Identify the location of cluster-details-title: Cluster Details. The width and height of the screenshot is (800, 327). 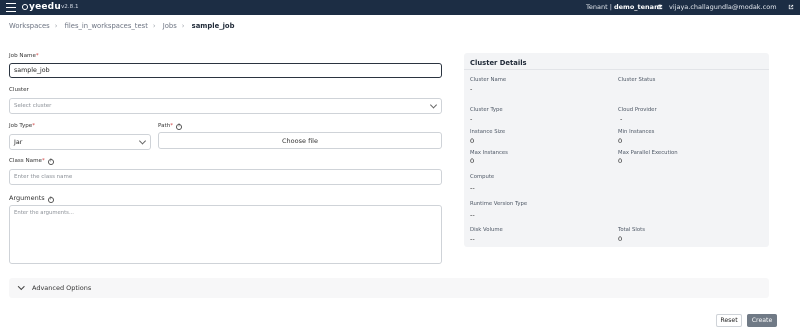
(498, 63).